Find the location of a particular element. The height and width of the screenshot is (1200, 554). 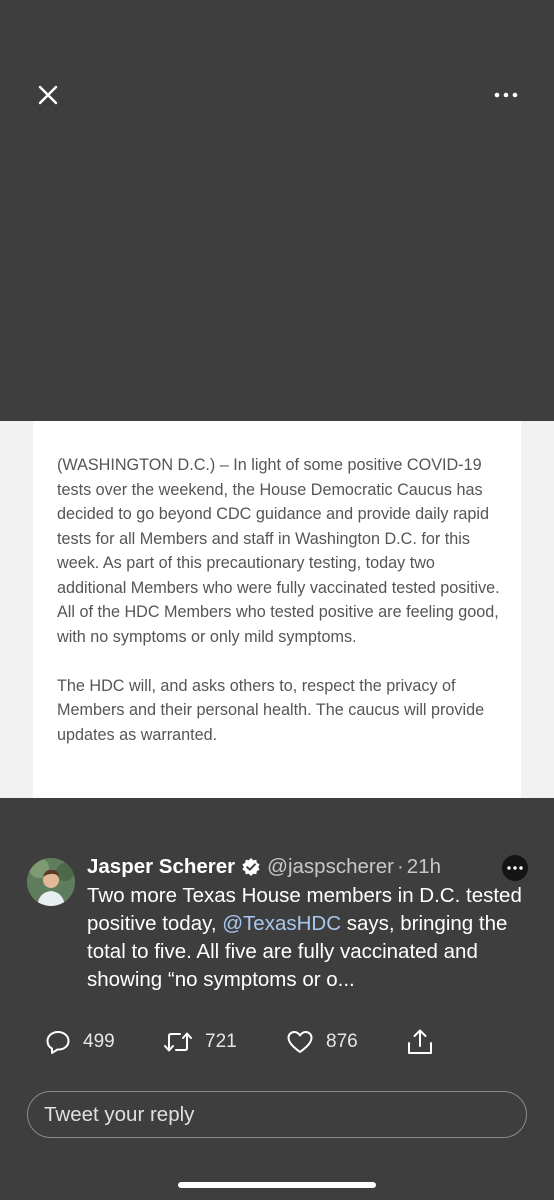

share-button is located at coordinates (420, 1042).